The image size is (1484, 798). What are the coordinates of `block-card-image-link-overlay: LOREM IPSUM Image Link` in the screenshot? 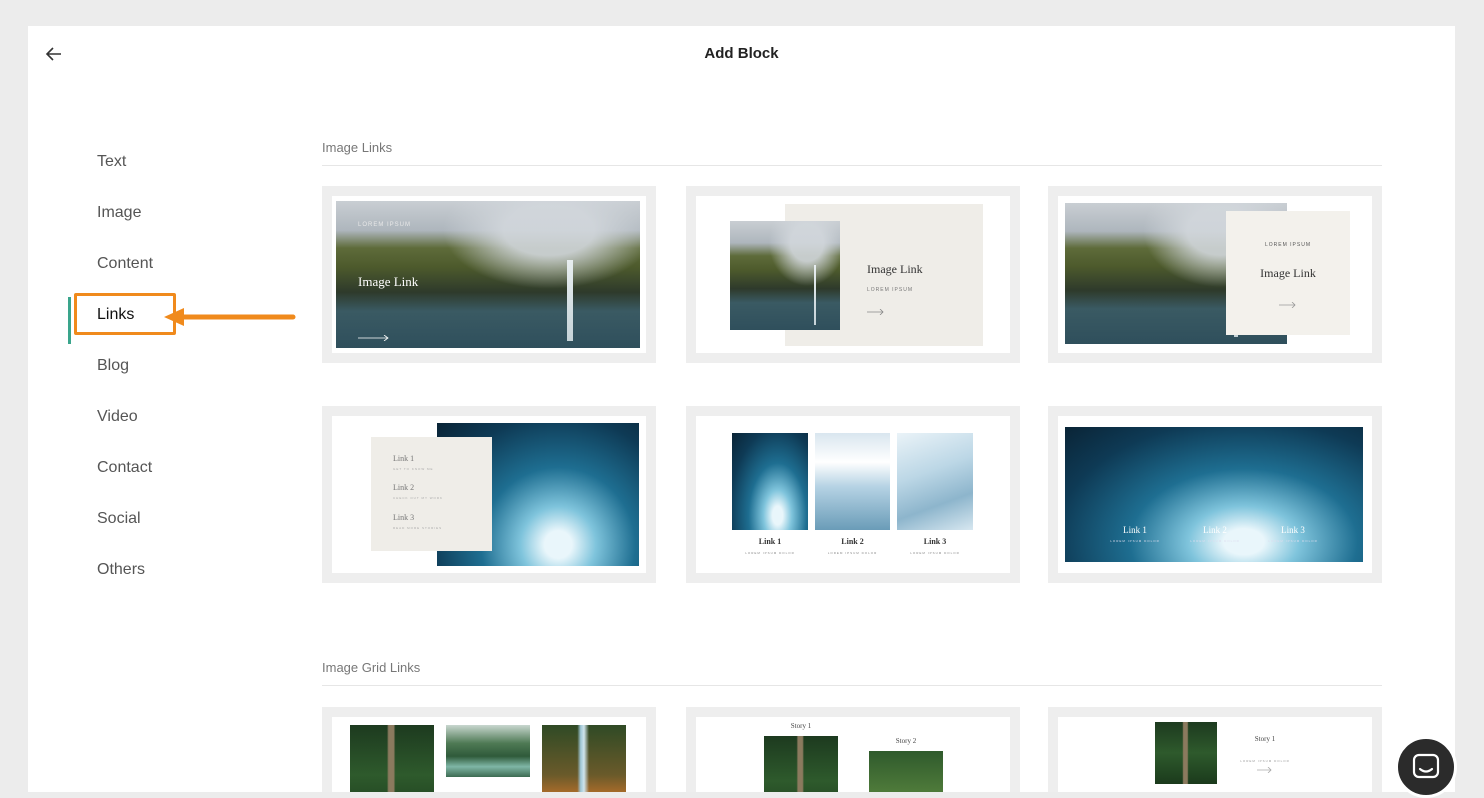 It's located at (489, 274).